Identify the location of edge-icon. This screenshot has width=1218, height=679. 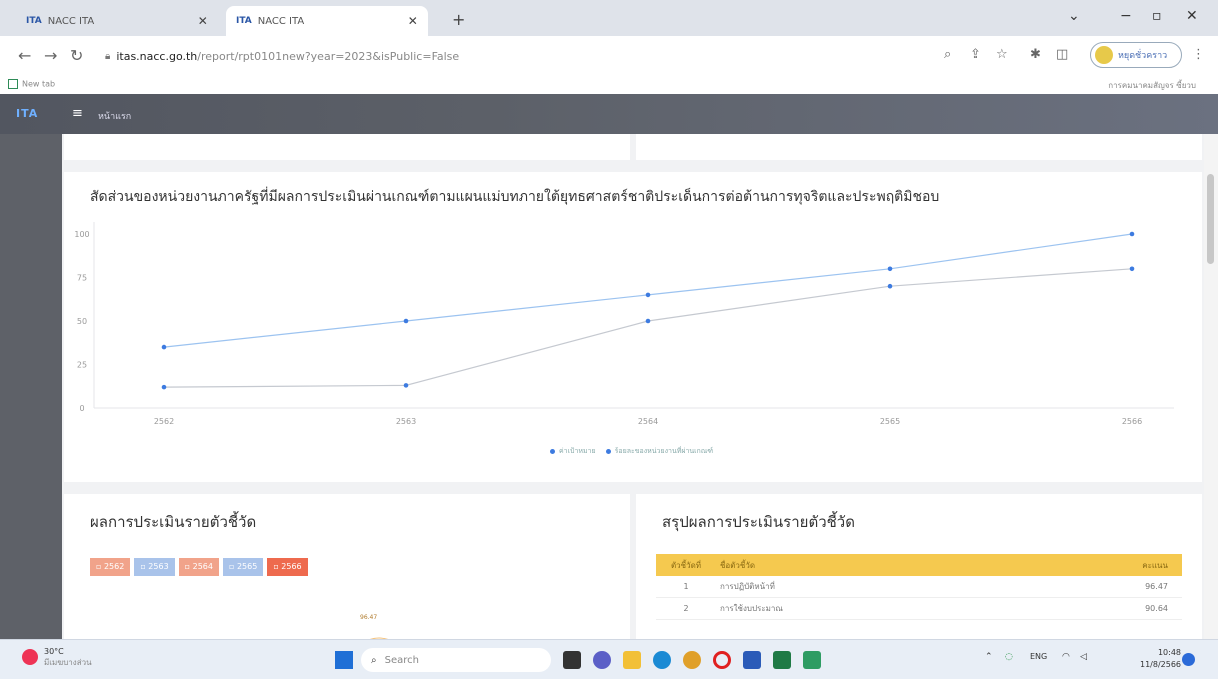
(662, 660).